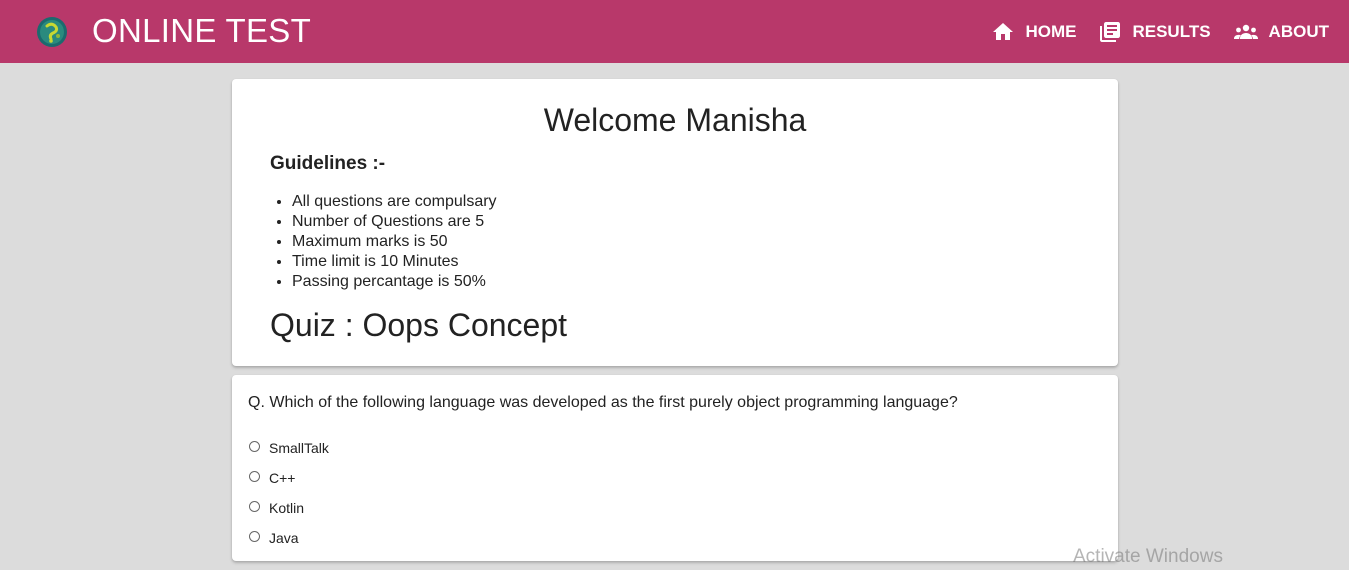  Describe the element at coordinates (1110, 32) in the screenshot. I see `library-books-icon` at that location.